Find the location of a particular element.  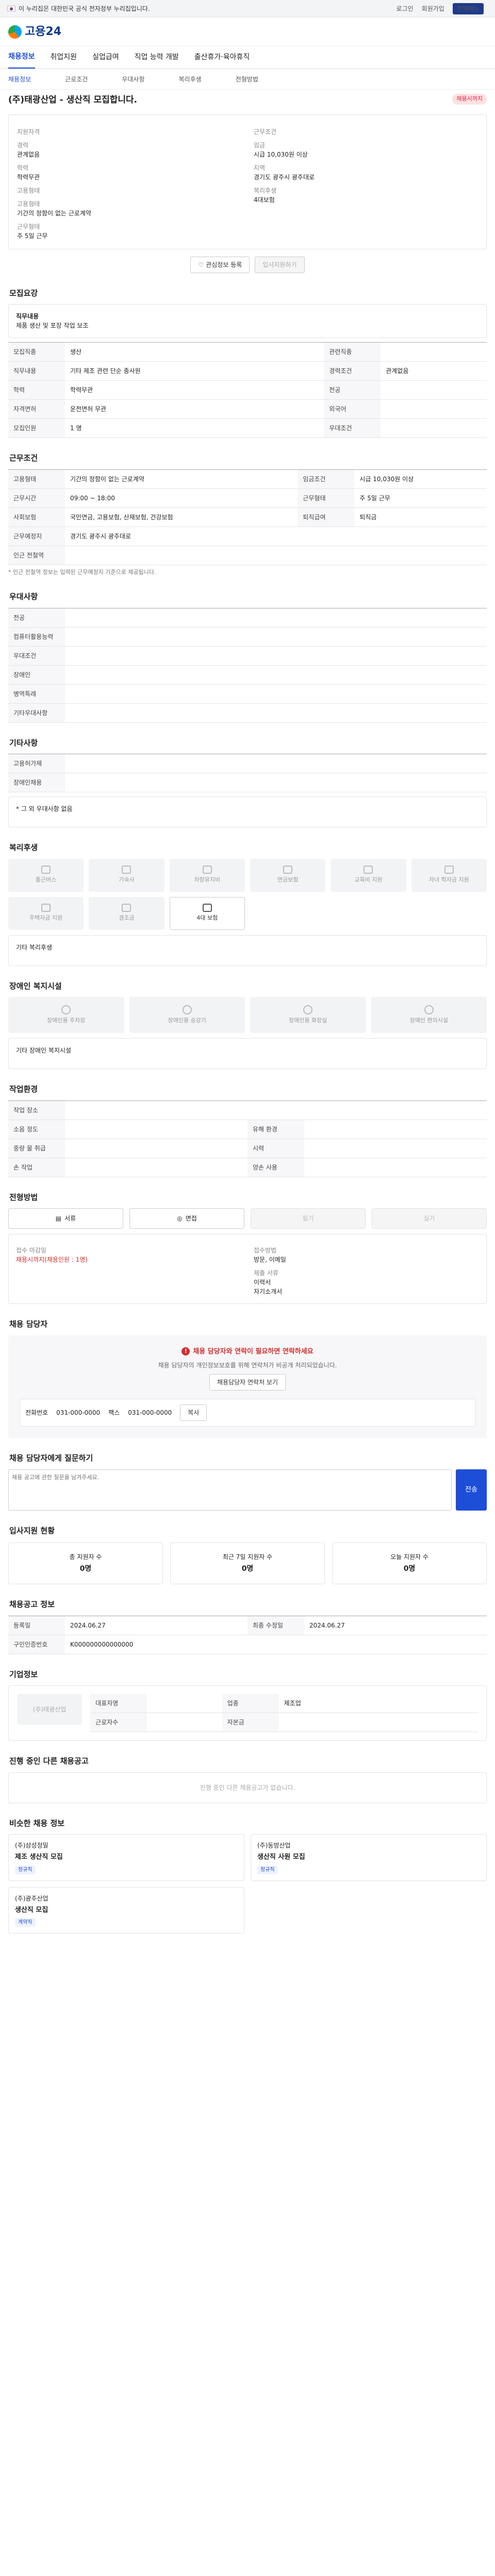

phone-label: 전화번호 is located at coordinates (37, 1413).